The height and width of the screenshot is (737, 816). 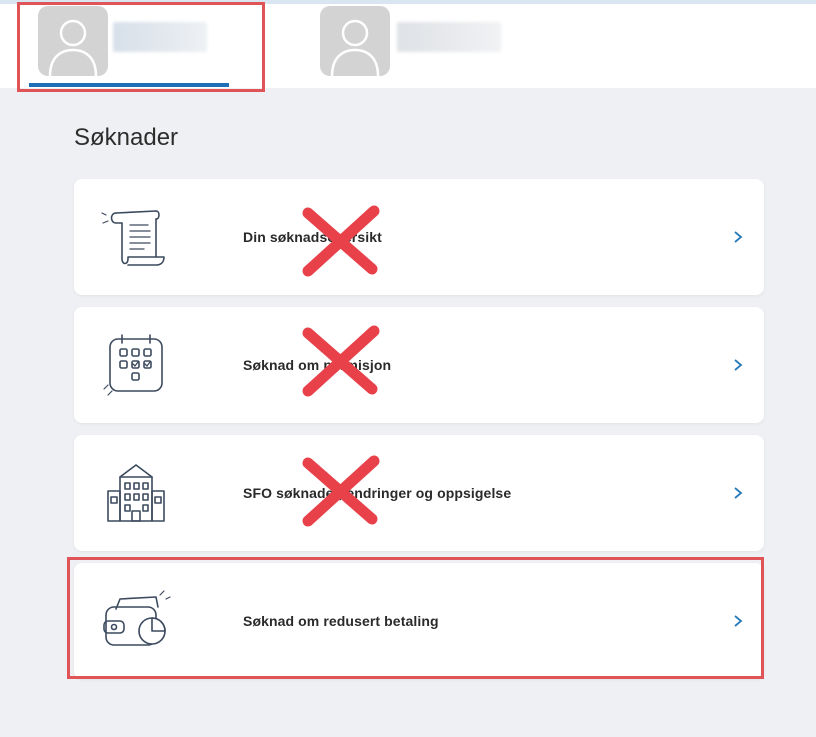 What do you see at coordinates (312, 237) in the screenshot?
I see `card-label: Din søknadsoversikt` at bounding box center [312, 237].